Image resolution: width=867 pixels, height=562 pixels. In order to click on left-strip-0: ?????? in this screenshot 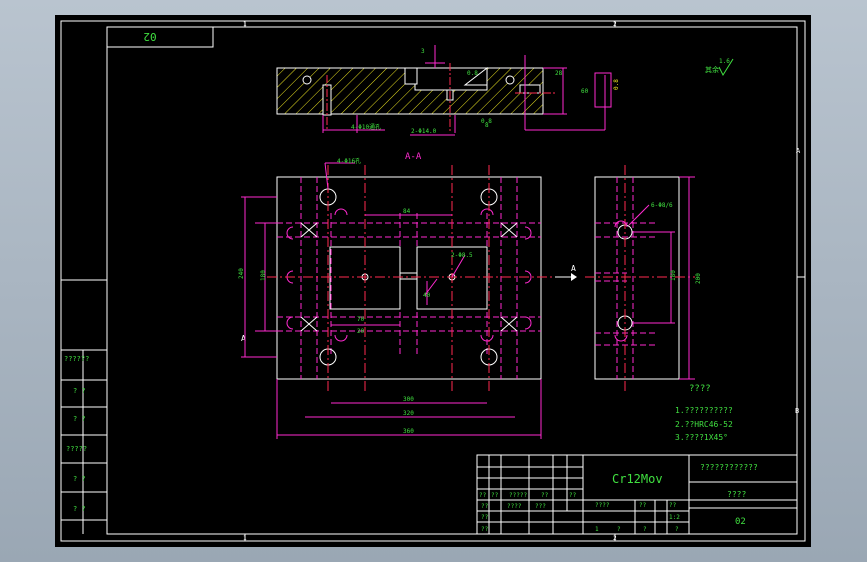, I will do `click(76, 359)`.